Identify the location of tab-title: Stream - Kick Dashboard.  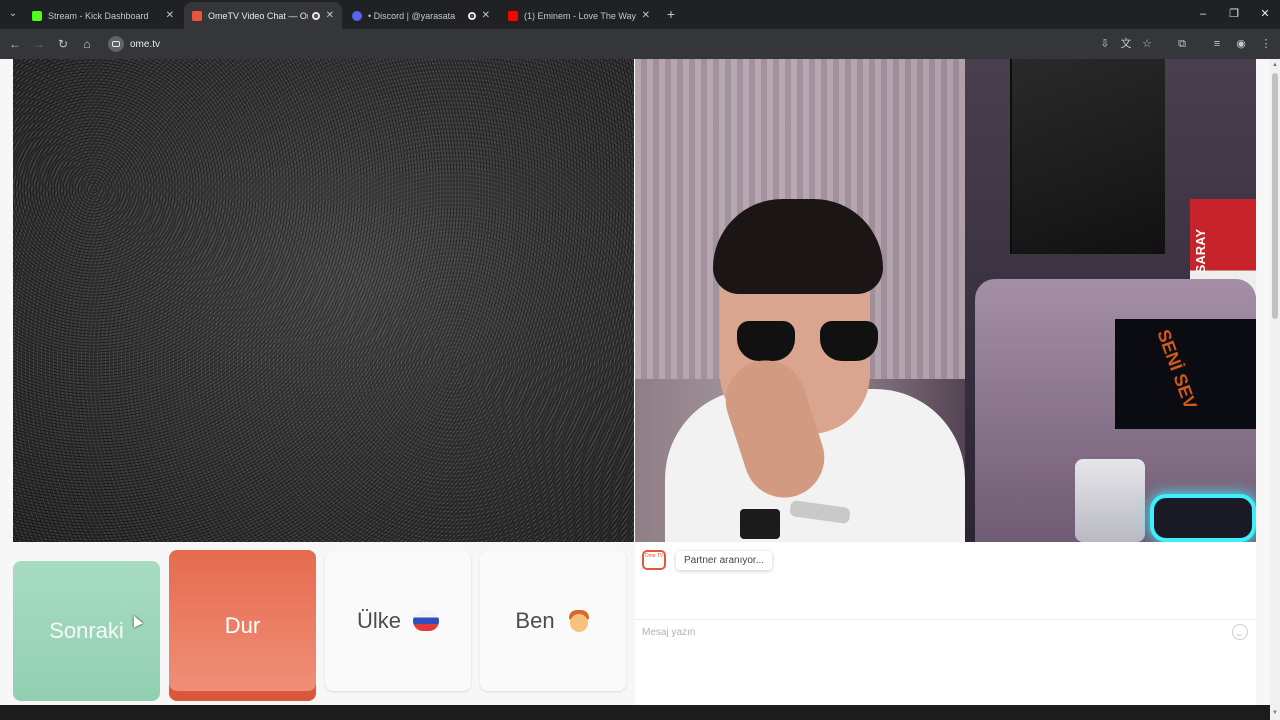
(98, 15).